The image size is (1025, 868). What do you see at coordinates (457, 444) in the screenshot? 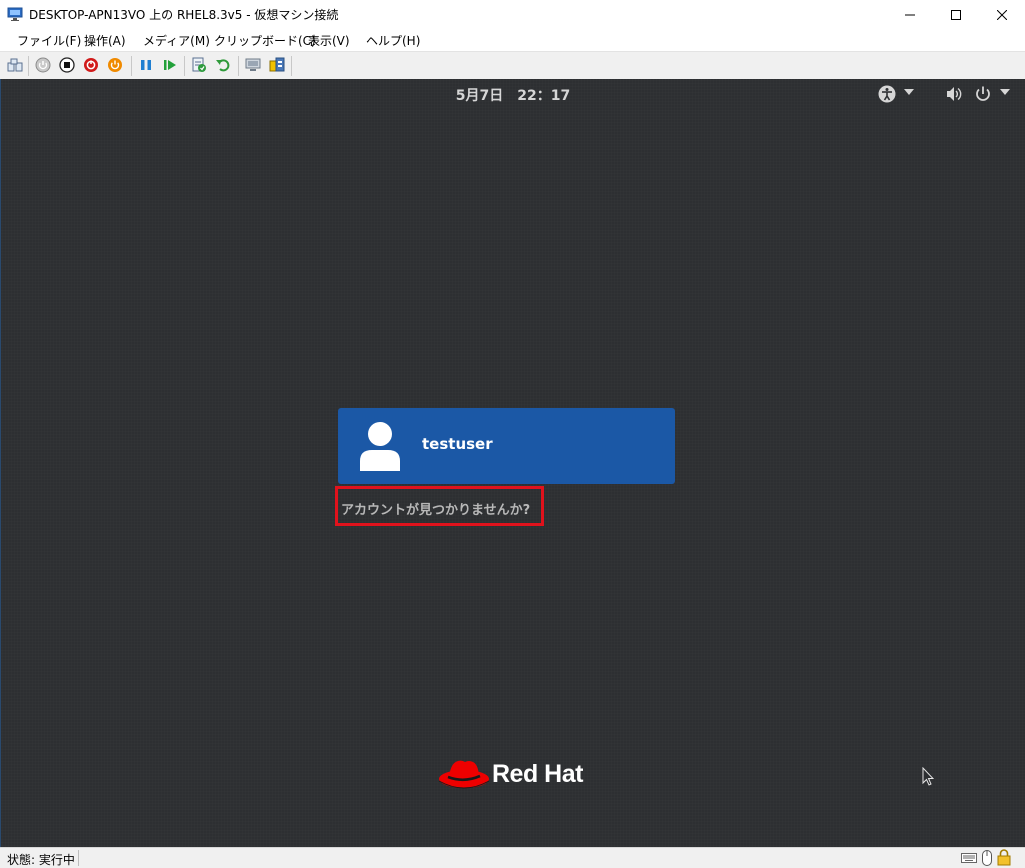
I see `username-label: testuser` at bounding box center [457, 444].